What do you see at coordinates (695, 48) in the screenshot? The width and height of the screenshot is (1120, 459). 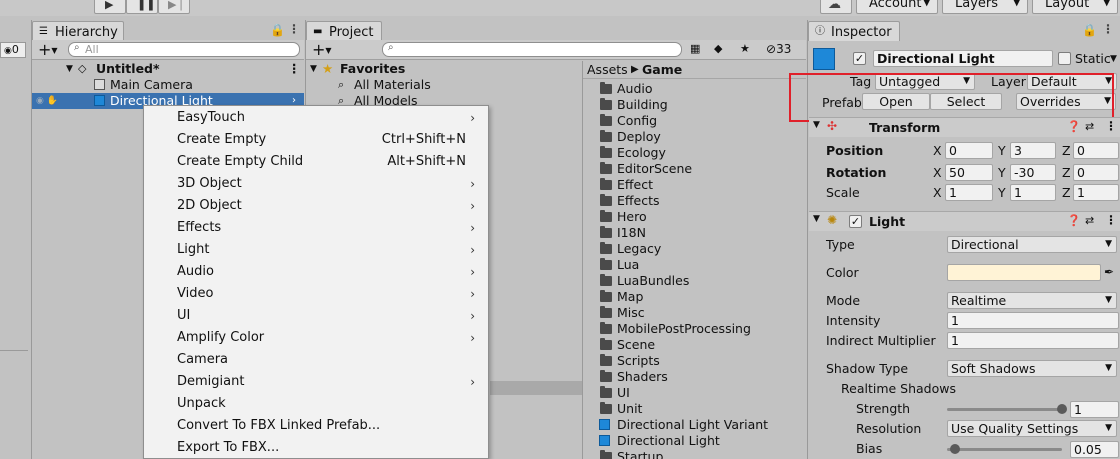 I see `search-by-type-icon: ▦` at bounding box center [695, 48].